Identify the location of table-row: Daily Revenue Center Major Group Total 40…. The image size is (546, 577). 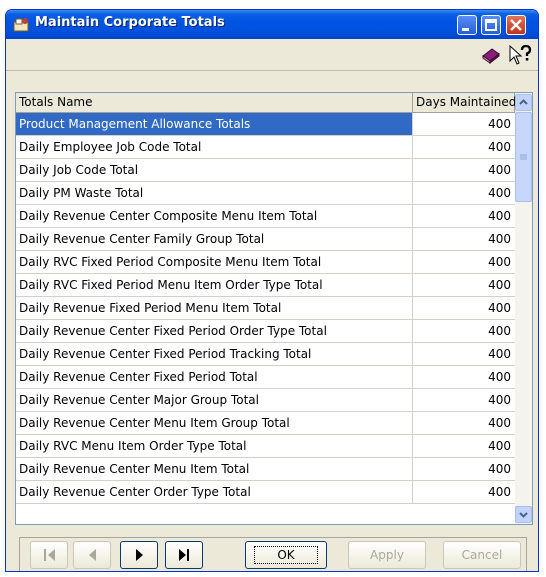
(265, 400).